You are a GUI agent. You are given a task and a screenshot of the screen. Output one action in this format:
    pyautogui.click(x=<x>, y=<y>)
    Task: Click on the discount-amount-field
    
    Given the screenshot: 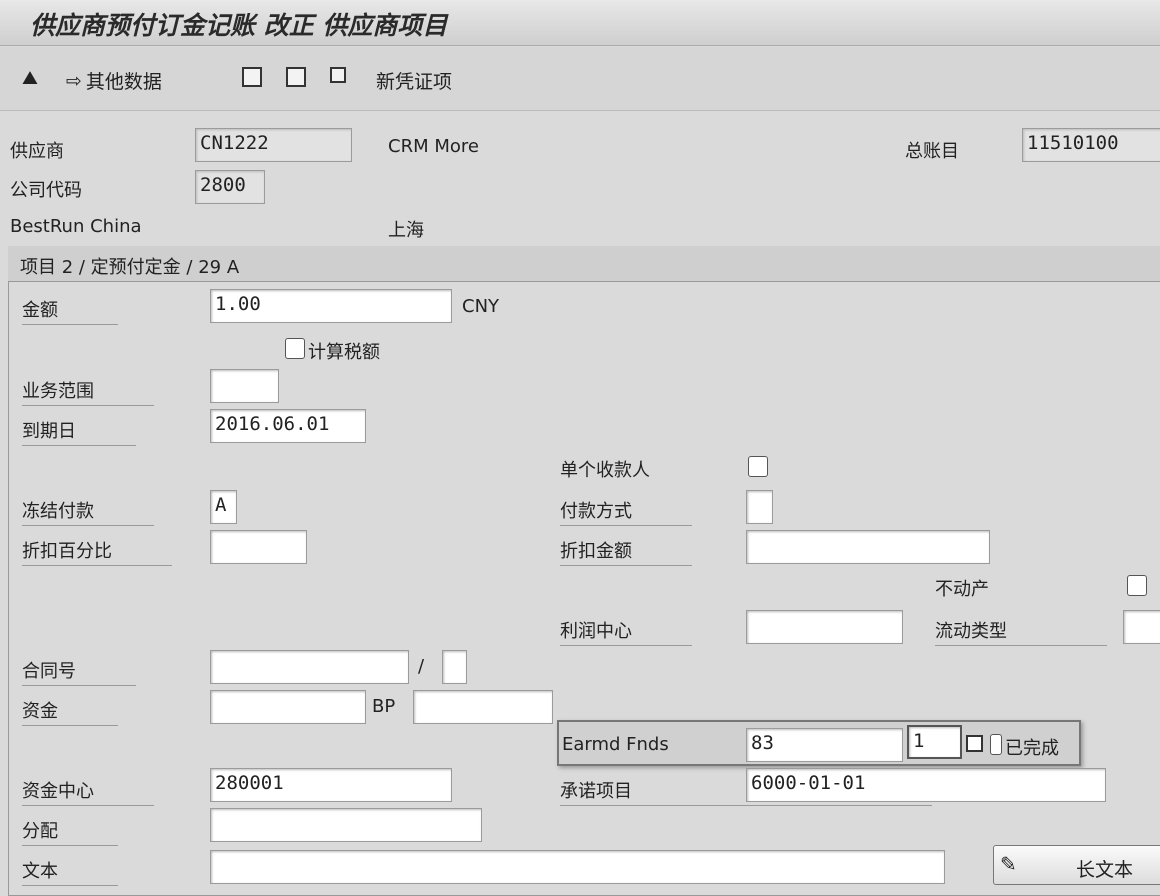 What is the action you would take?
    pyautogui.click(x=868, y=547)
    